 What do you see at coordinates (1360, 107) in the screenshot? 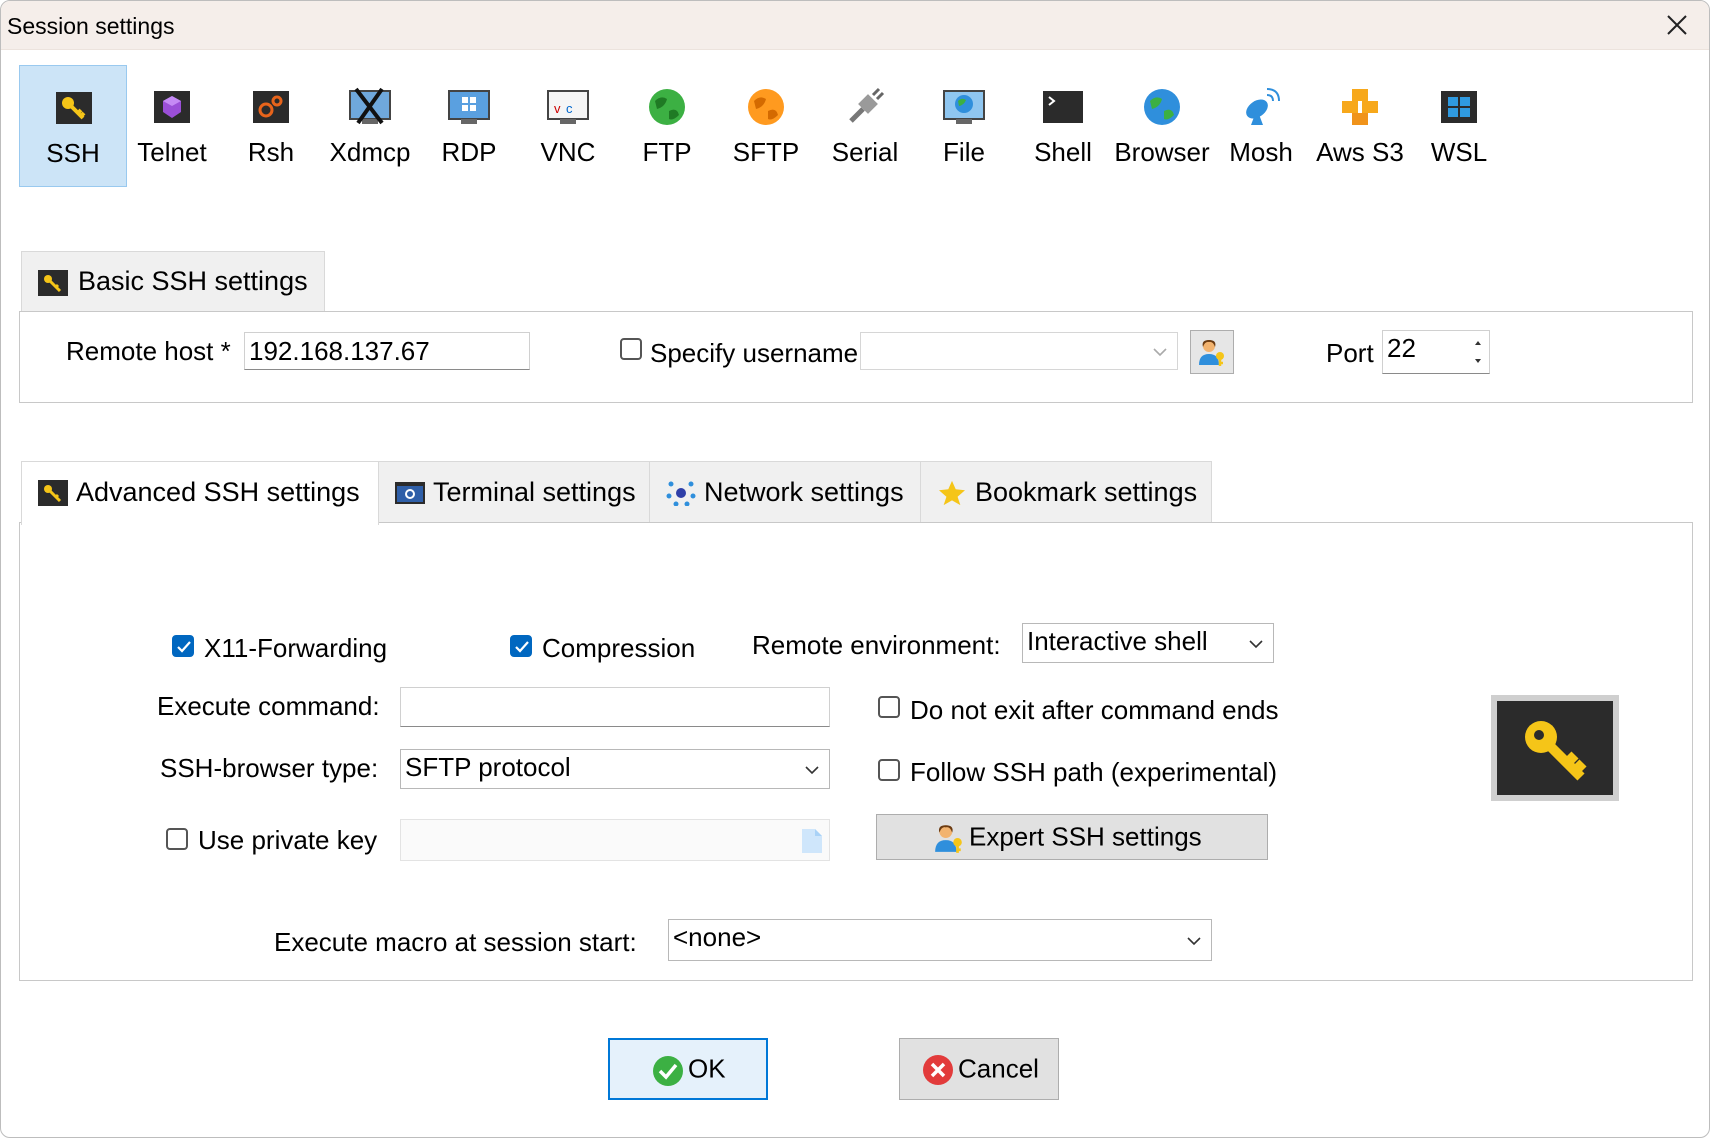
I see `aws-s3-icon` at bounding box center [1360, 107].